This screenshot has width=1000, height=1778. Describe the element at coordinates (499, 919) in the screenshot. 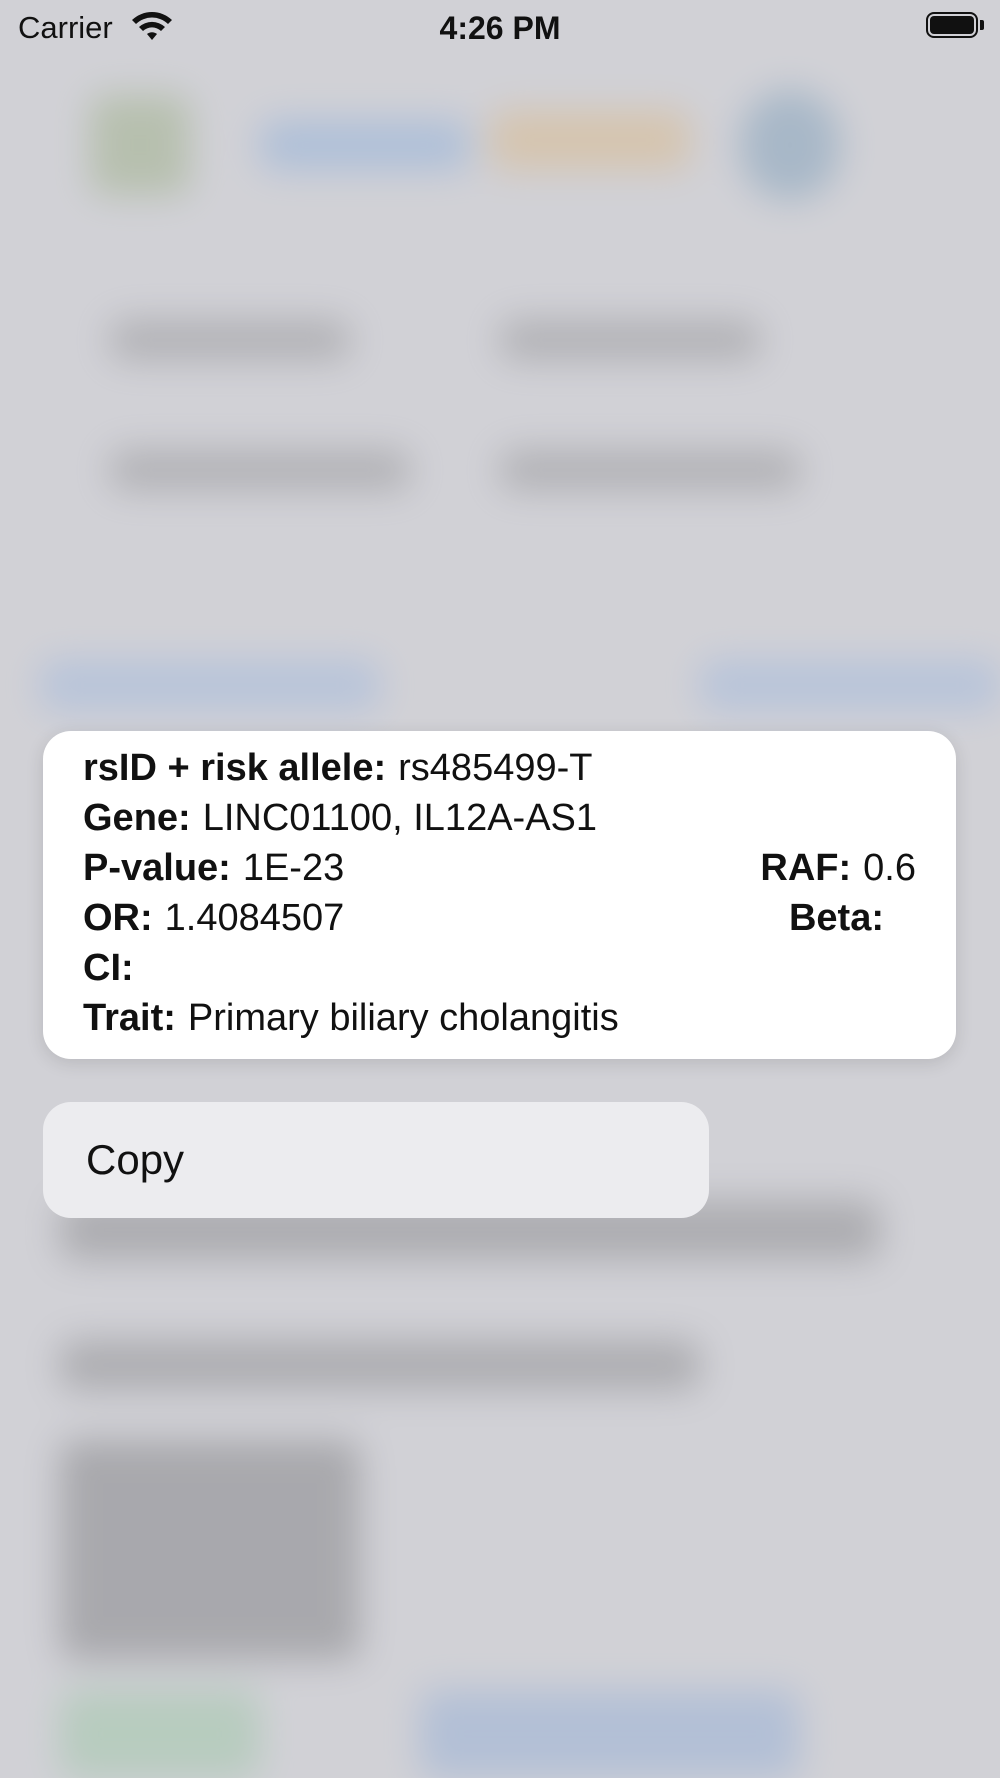

I see `or-row: OR: 1.4084507 Beta:` at that location.